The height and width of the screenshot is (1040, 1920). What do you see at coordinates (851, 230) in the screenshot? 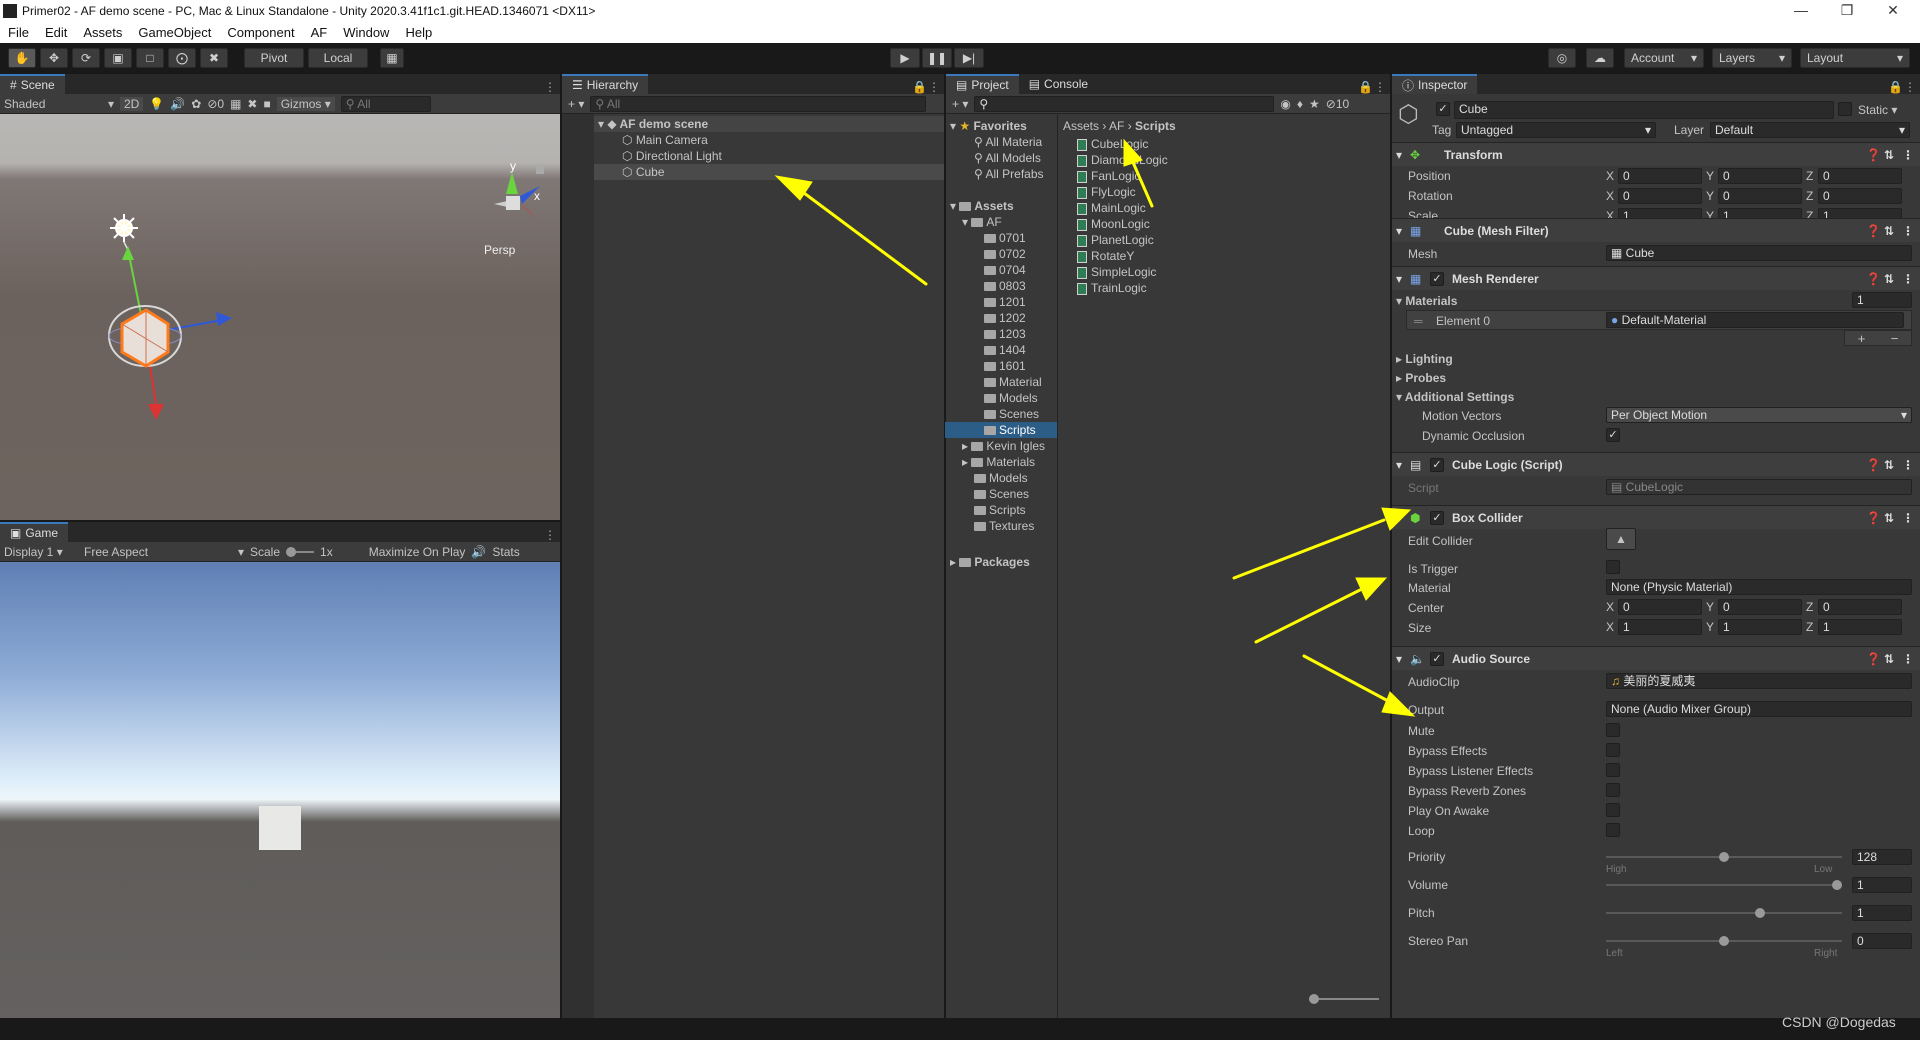
I see `arrow-to-cube-hierarchy` at bounding box center [851, 230].